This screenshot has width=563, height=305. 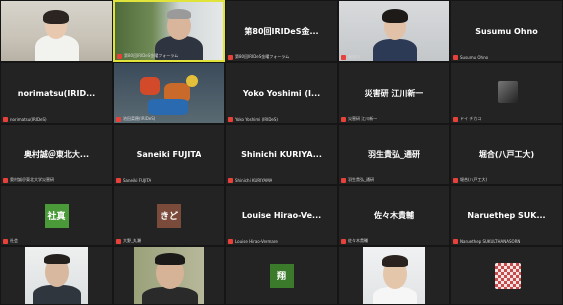 What do you see at coordinates (32, 179) in the screenshot?
I see `participant-label: 奥村誠＠東北大学災害研` at bounding box center [32, 179].